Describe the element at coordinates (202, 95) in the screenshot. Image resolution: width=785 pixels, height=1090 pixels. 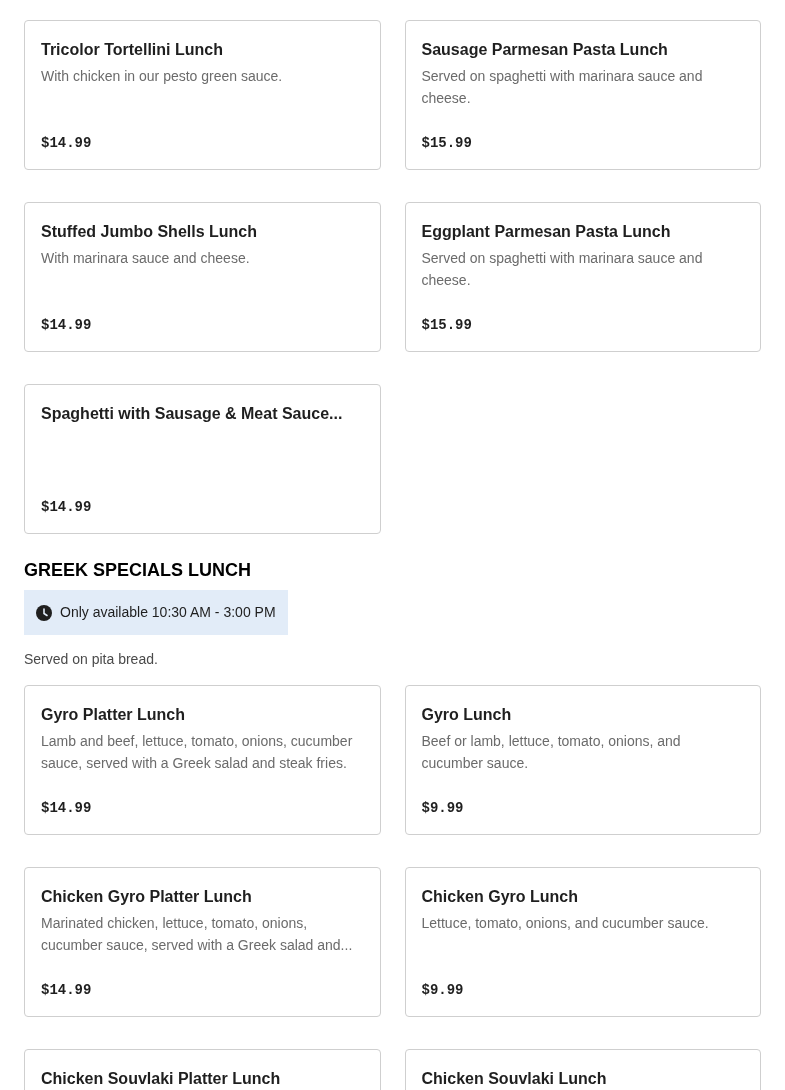
I see `menu-item-card: Tricolor Tortellini Lunch With chicken in our pesto green sauce. $14.99` at that location.